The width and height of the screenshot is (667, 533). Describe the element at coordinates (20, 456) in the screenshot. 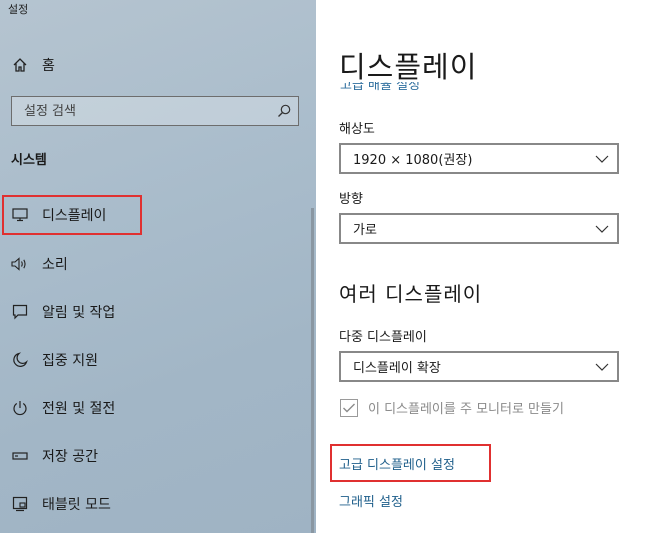

I see `storage-icon` at that location.